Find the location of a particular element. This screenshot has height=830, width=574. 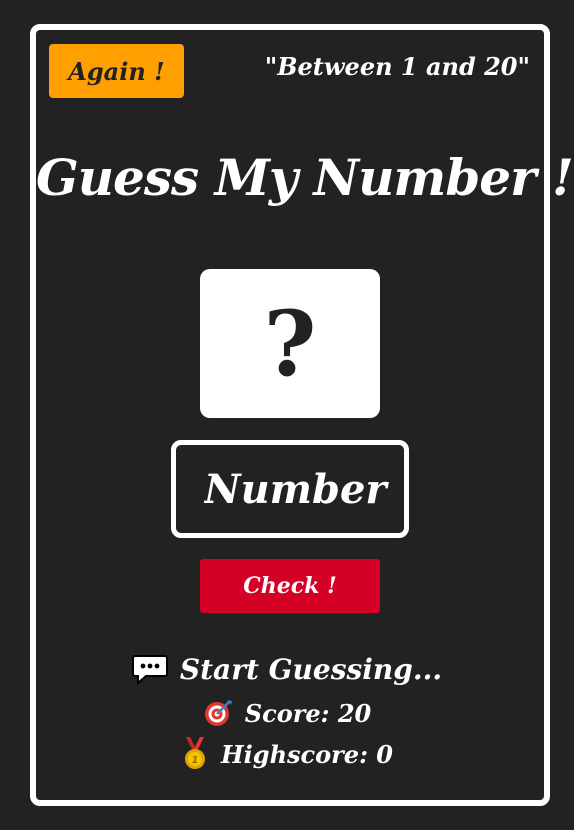

score-display: Score: 20 is located at coordinates (287, 713).